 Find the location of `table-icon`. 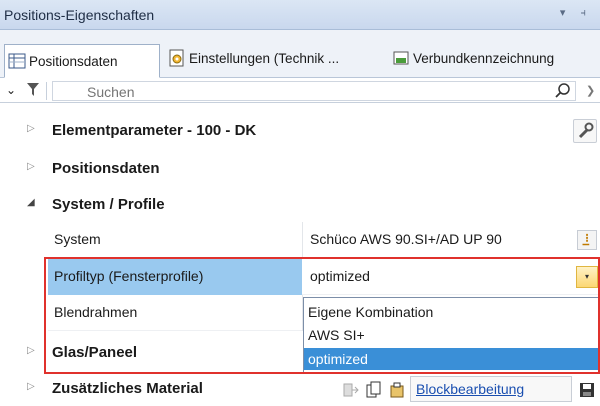

table-icon is located at coordinates (17, 61).